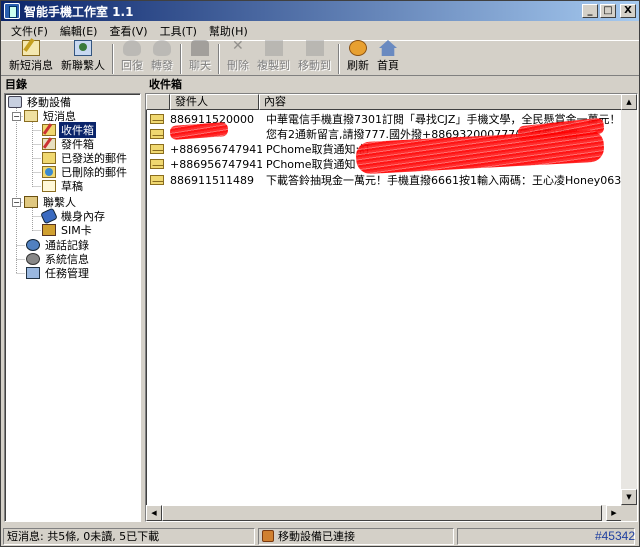  What do you see at coordinates (629, 307) in the screenshot?
I see `vertical-scrollbar: ▲ ▼` at bounding box center [629, 307].